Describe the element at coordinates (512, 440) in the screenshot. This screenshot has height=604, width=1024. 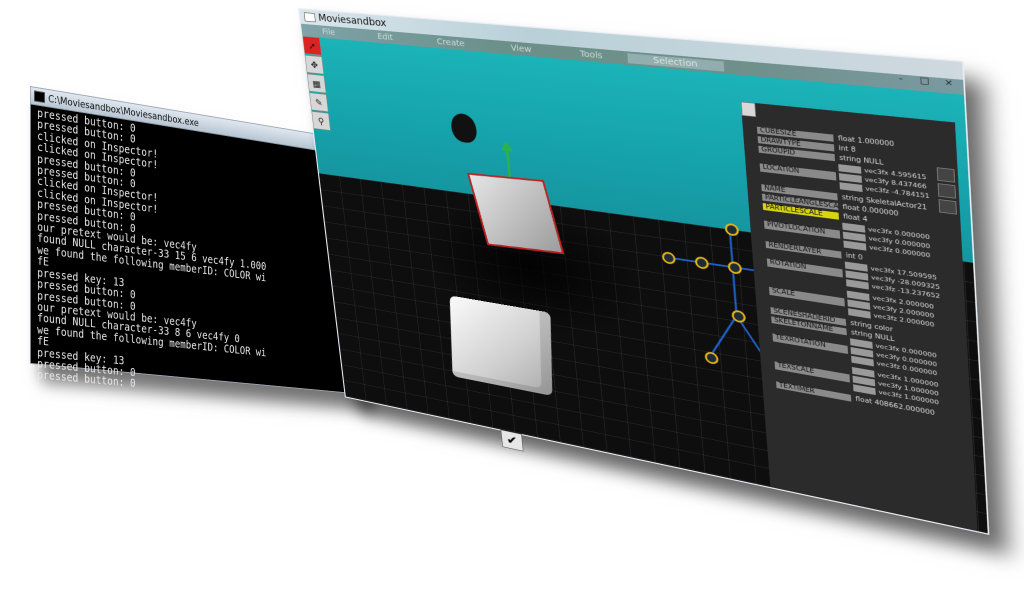
I see `checkmark-icon: ✔` at that location.